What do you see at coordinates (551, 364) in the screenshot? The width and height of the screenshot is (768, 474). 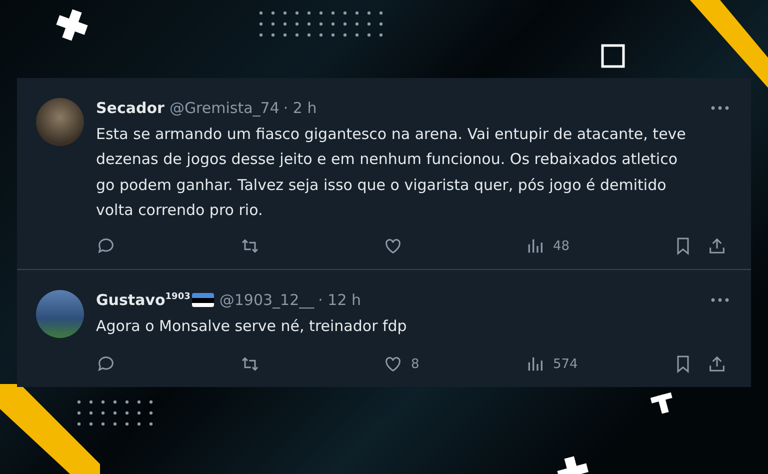 I see `views-button: 574` at bounding box center [551, 364].